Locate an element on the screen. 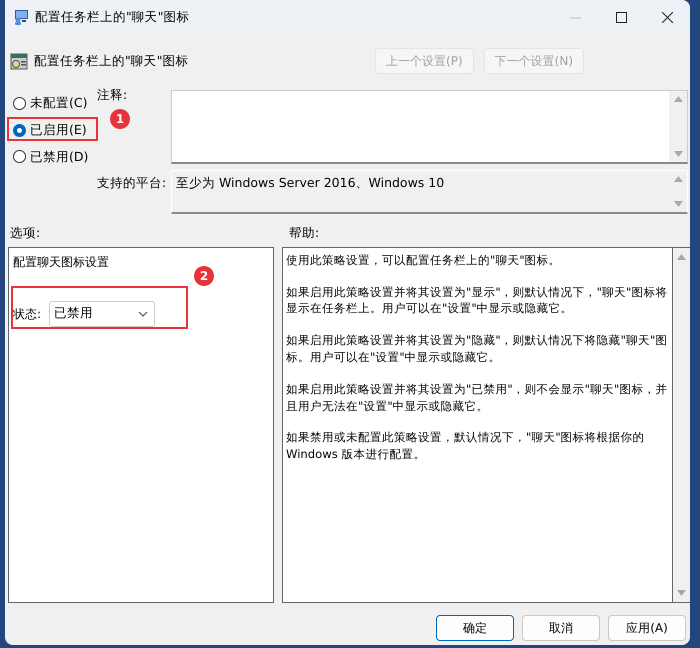 The height and width of the screenshot is (648, 700). close-icon is located at coordinates (667, 17).